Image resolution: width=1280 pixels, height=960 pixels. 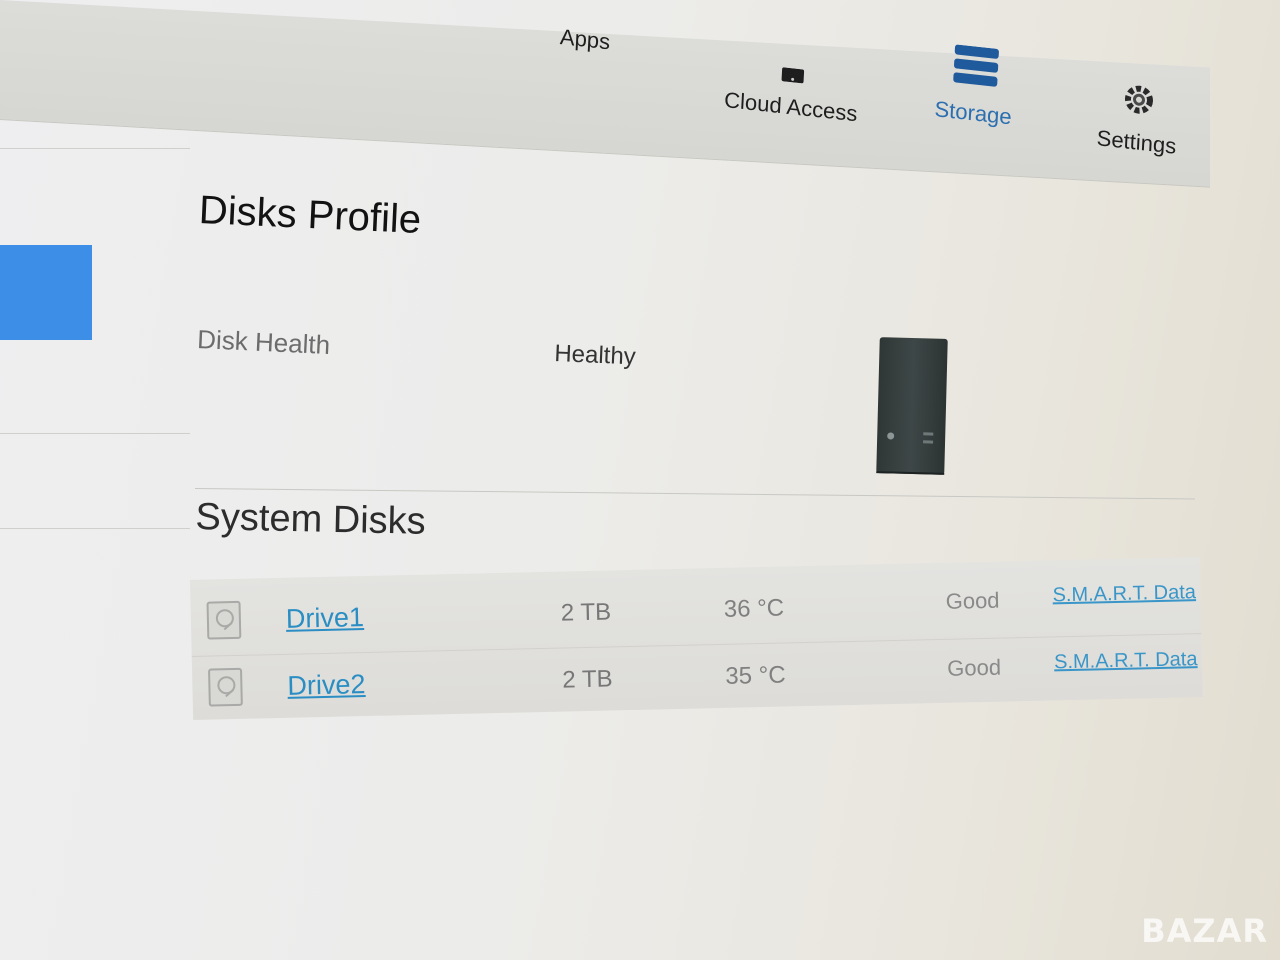 What do you see at coordinates (694, 494) in the screenshot?
I see `section-divider` at bounding box center [694, 494].